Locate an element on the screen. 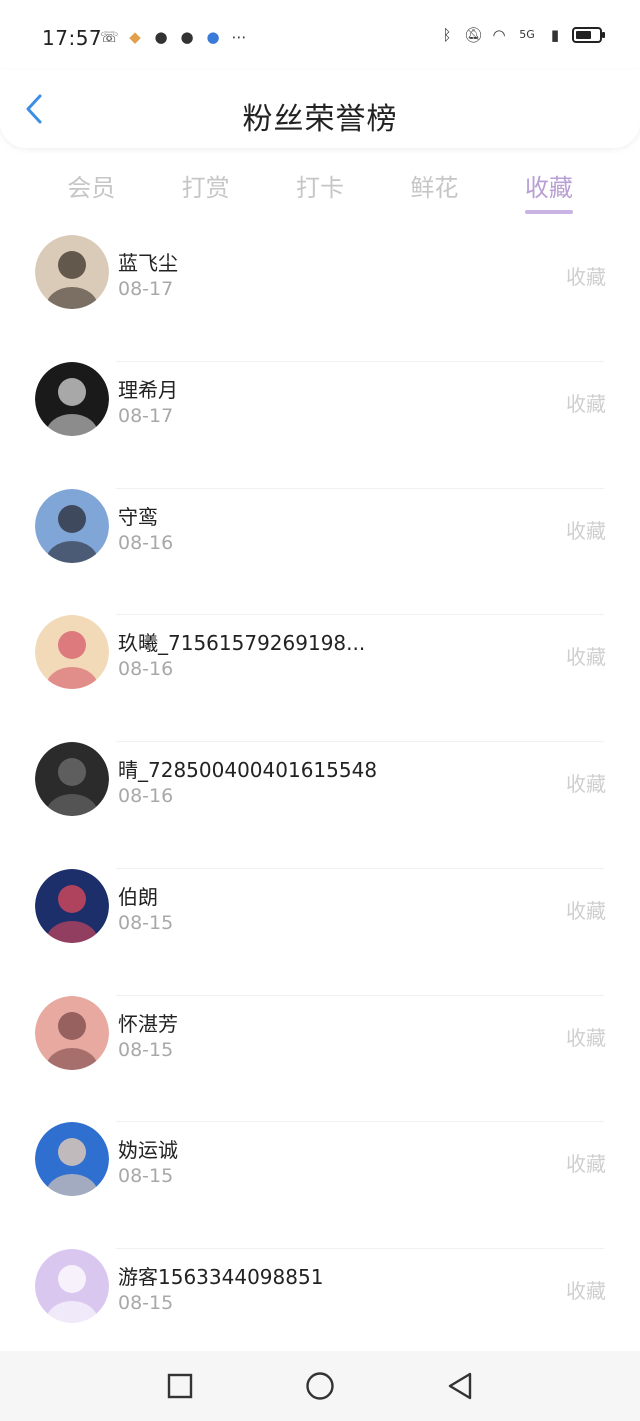 The height and width of the screenshot is (1421, 640). browser-icon: ● is located at coordinates (213, 37).